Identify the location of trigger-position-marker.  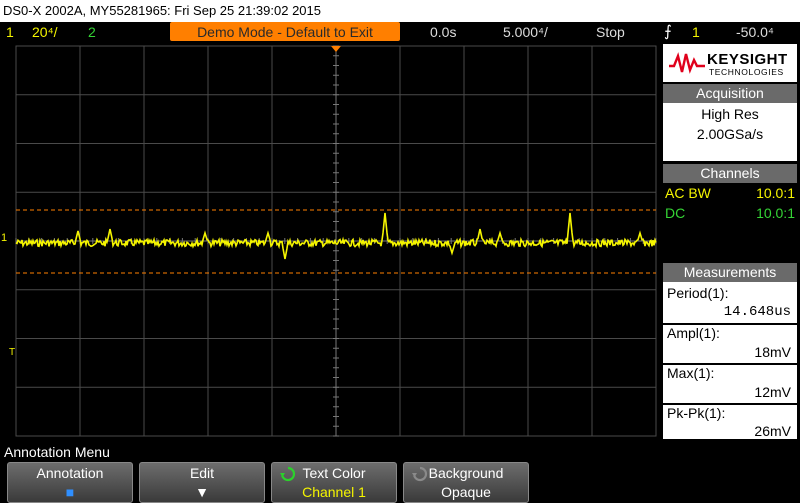
(336, 49).